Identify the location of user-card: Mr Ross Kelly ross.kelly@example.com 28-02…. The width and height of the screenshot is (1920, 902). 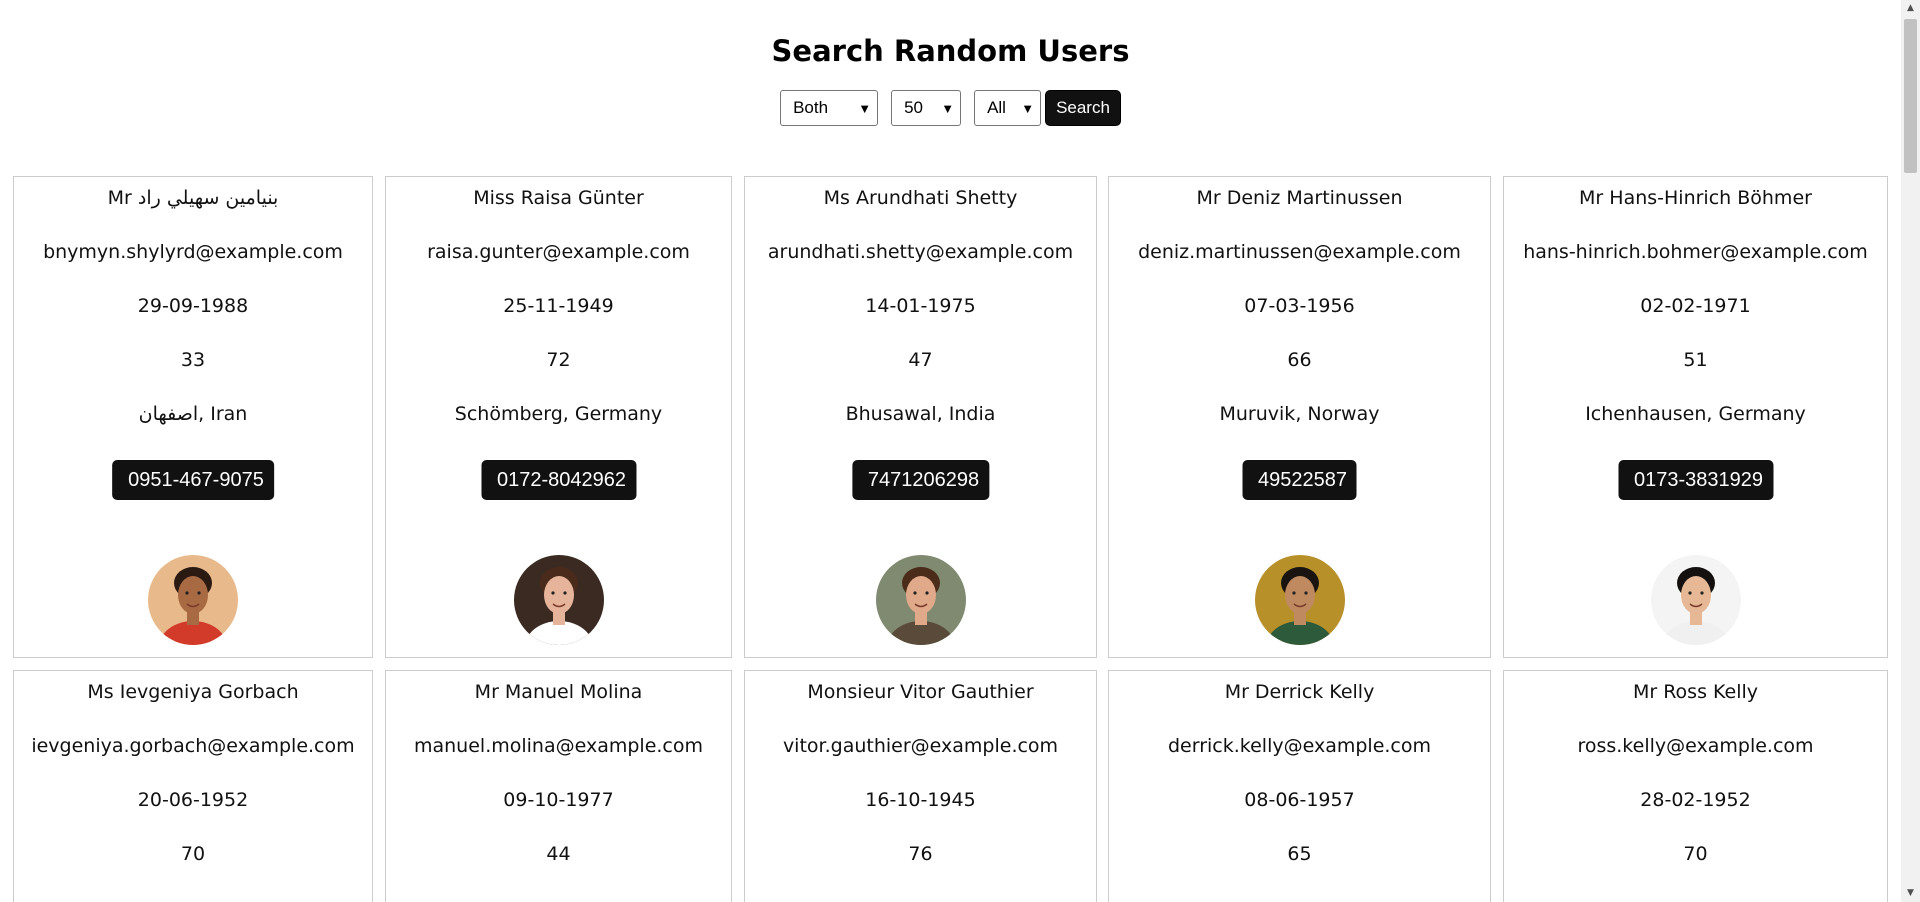
(1695, 786).